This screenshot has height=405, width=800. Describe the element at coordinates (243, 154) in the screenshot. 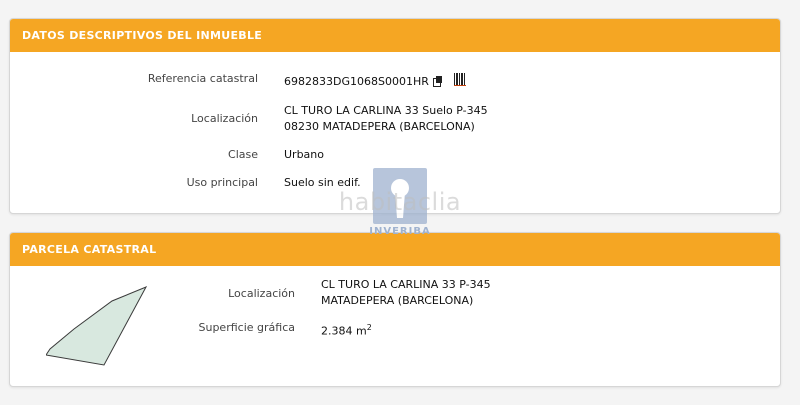

I see `class-label: Clase` at that location.